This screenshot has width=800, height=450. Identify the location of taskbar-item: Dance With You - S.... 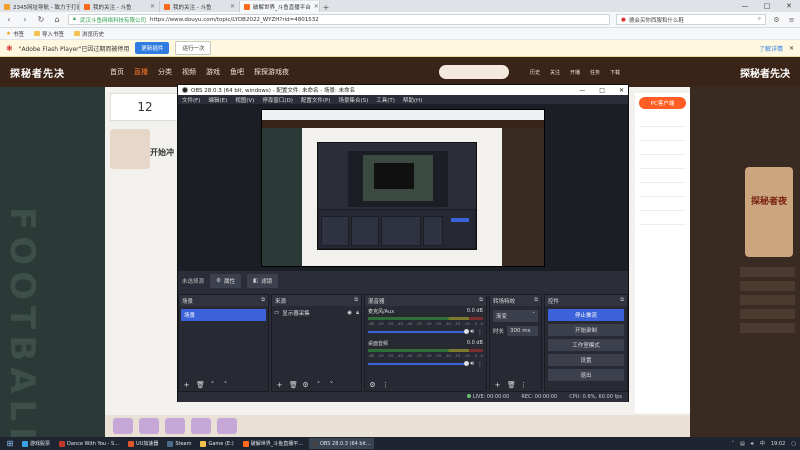
(89, 443).